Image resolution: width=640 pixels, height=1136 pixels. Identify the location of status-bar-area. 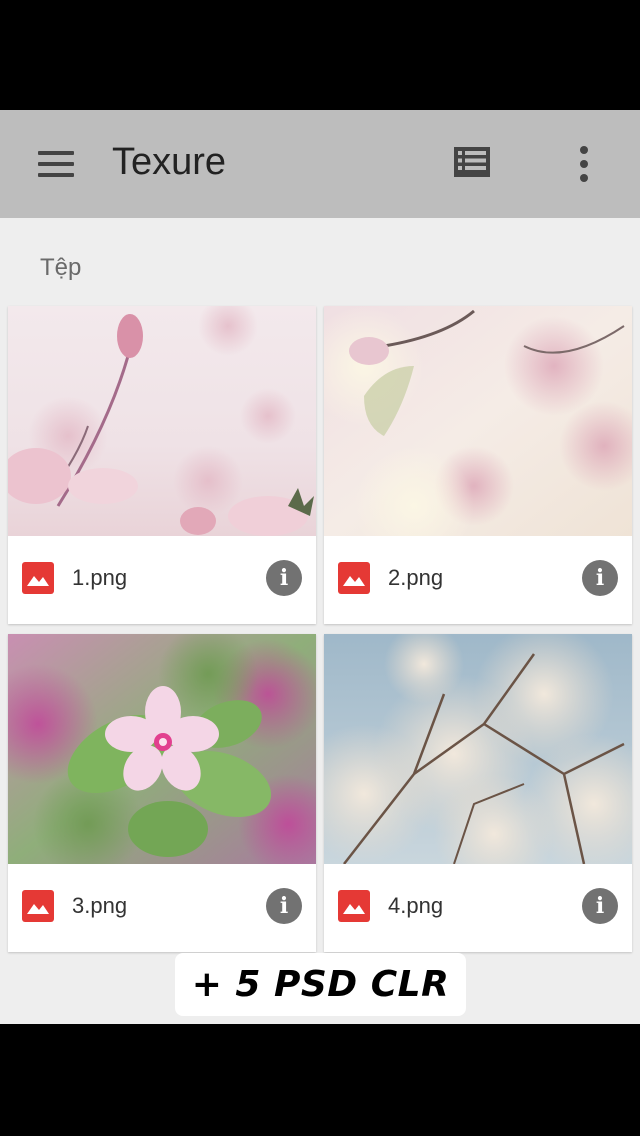
(320, 55).